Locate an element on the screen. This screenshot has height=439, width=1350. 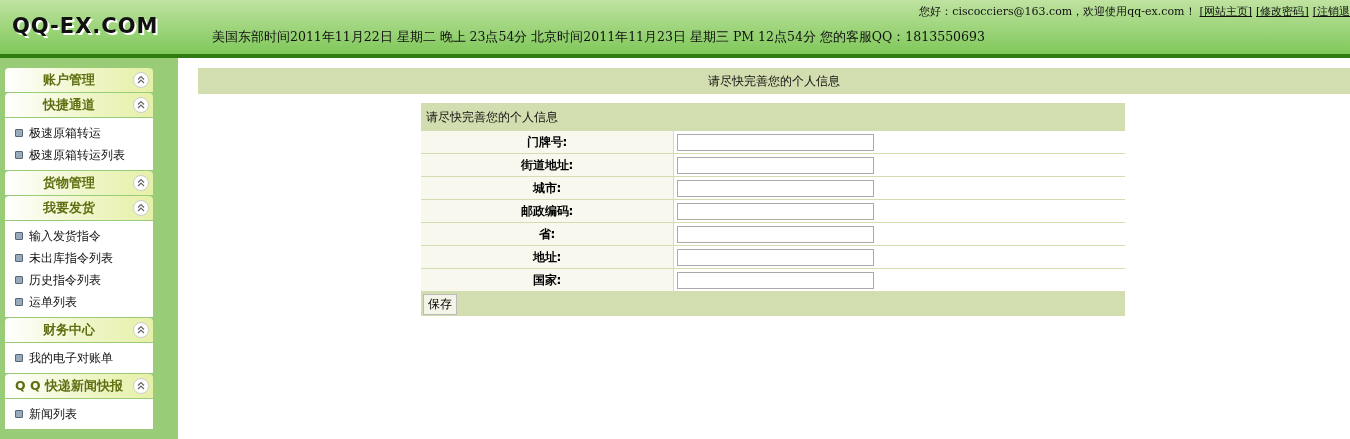
header-link: [修改密码] is located at coordinates (1282, 11).